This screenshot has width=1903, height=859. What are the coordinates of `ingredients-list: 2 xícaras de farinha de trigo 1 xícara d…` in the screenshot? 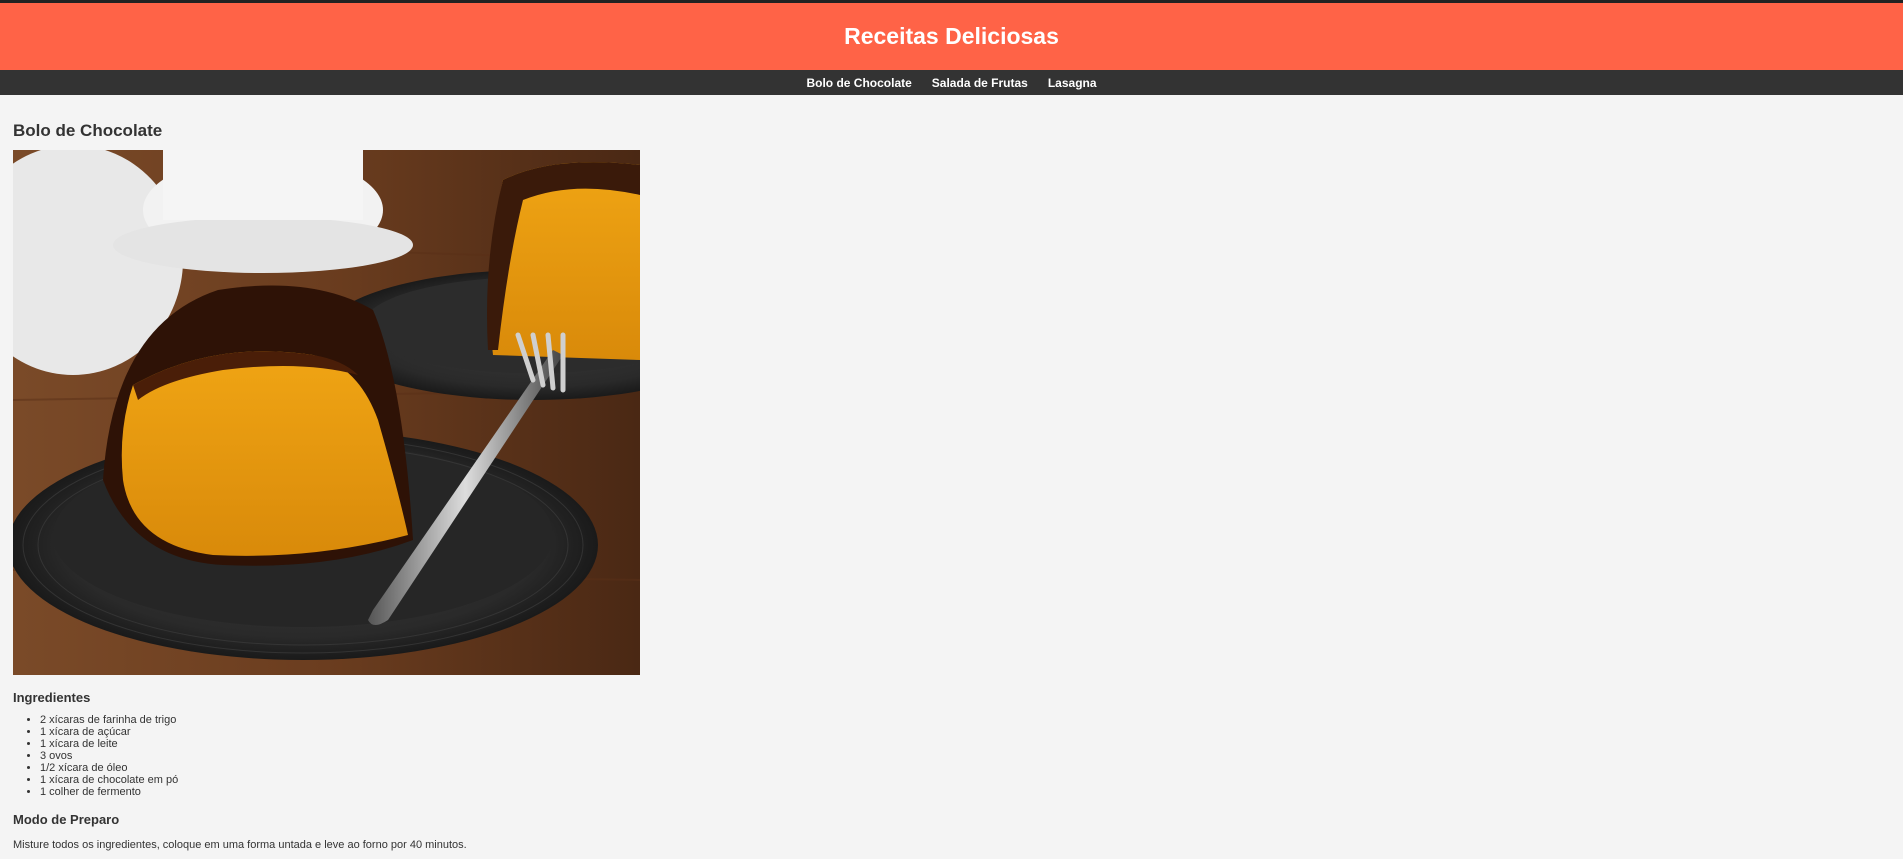 It's located at (951, 756).